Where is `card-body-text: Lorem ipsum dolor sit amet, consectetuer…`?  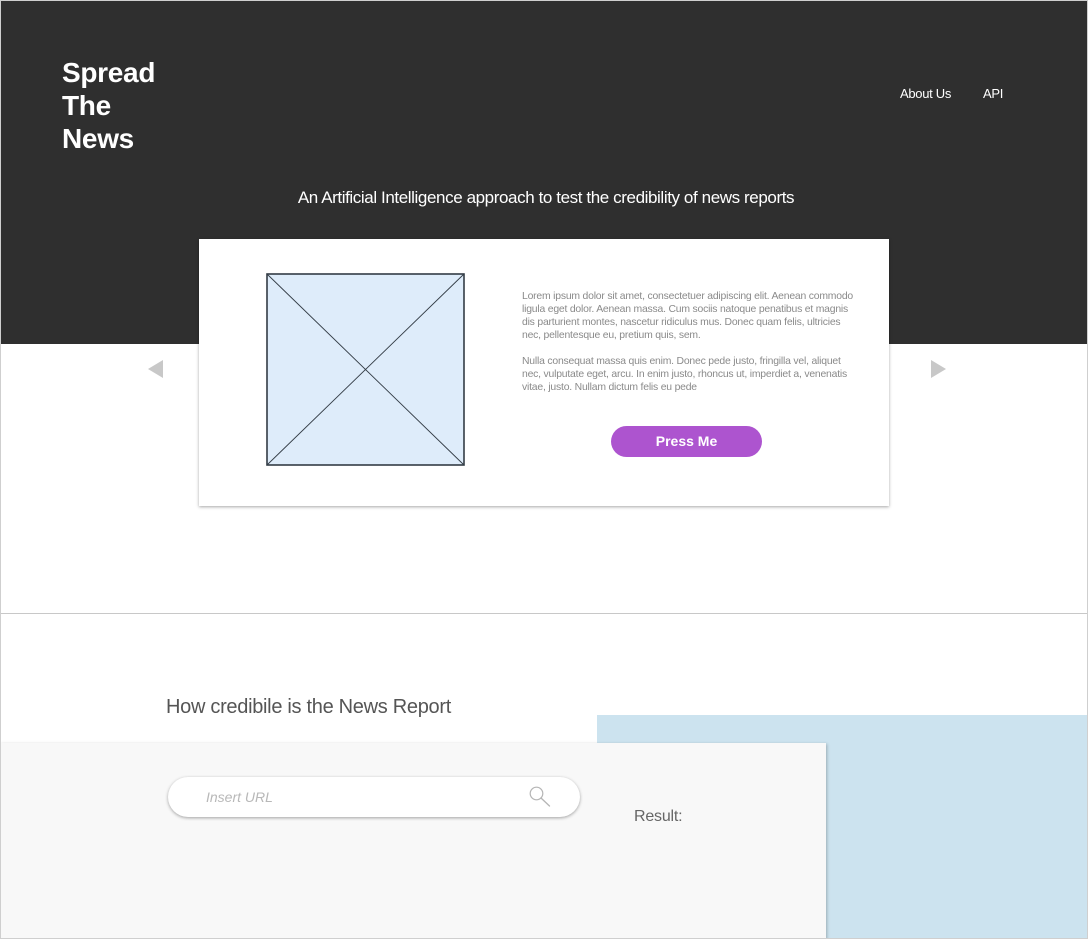 card-body-text: Lorem ipsum dolor sit amet, consectetuer… is located at coordinates (689, 348).